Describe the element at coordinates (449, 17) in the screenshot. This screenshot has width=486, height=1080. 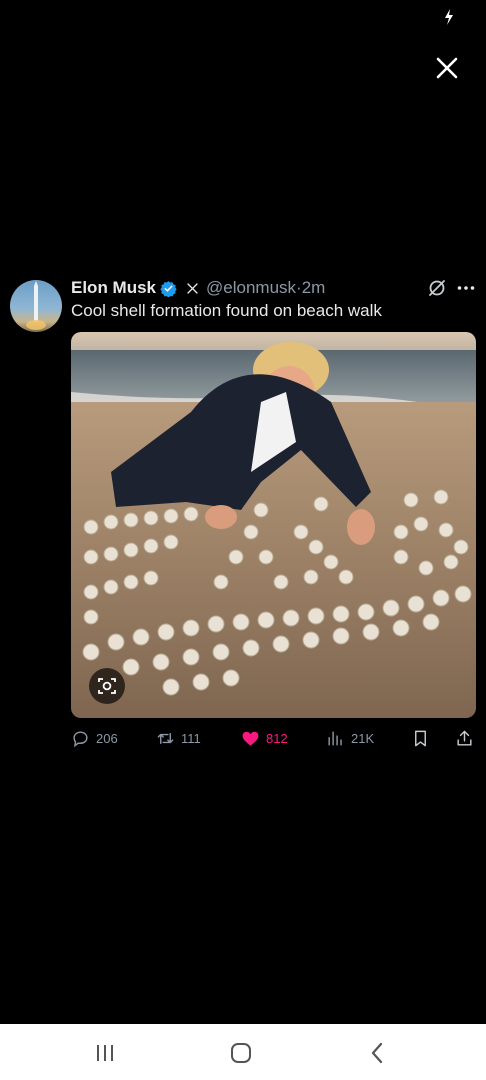
I see `charging-icon` at that location.